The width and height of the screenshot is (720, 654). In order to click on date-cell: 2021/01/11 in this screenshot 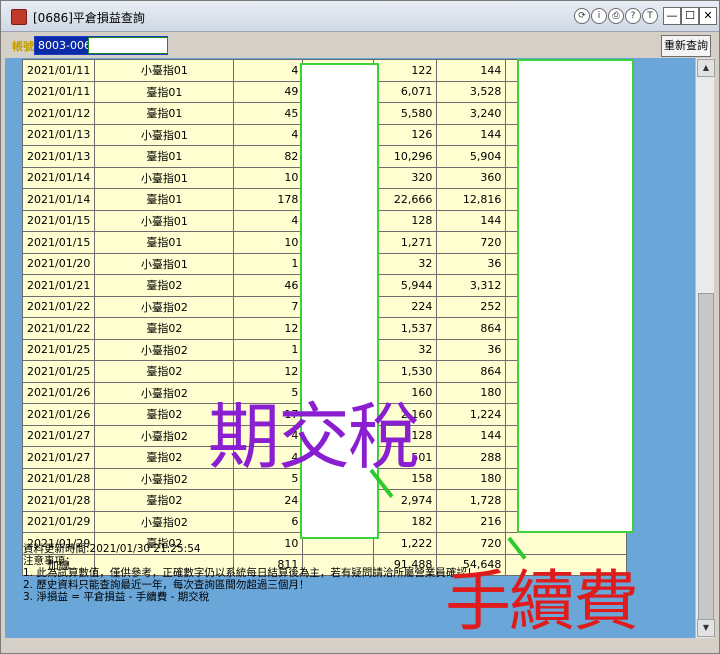, I will do `click(58, 70)`.